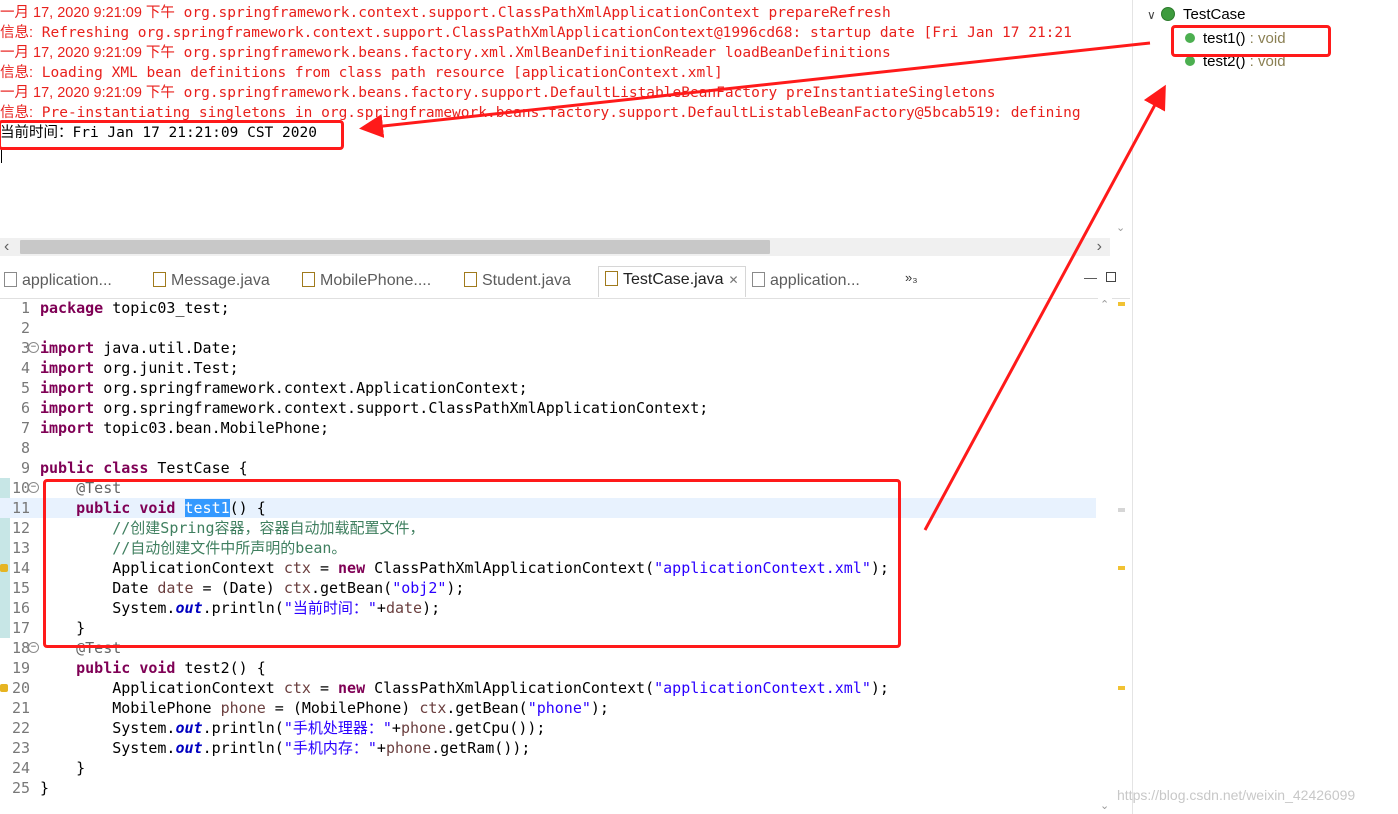  I want to click on code-token: .getCpu());, so click(496, 728).